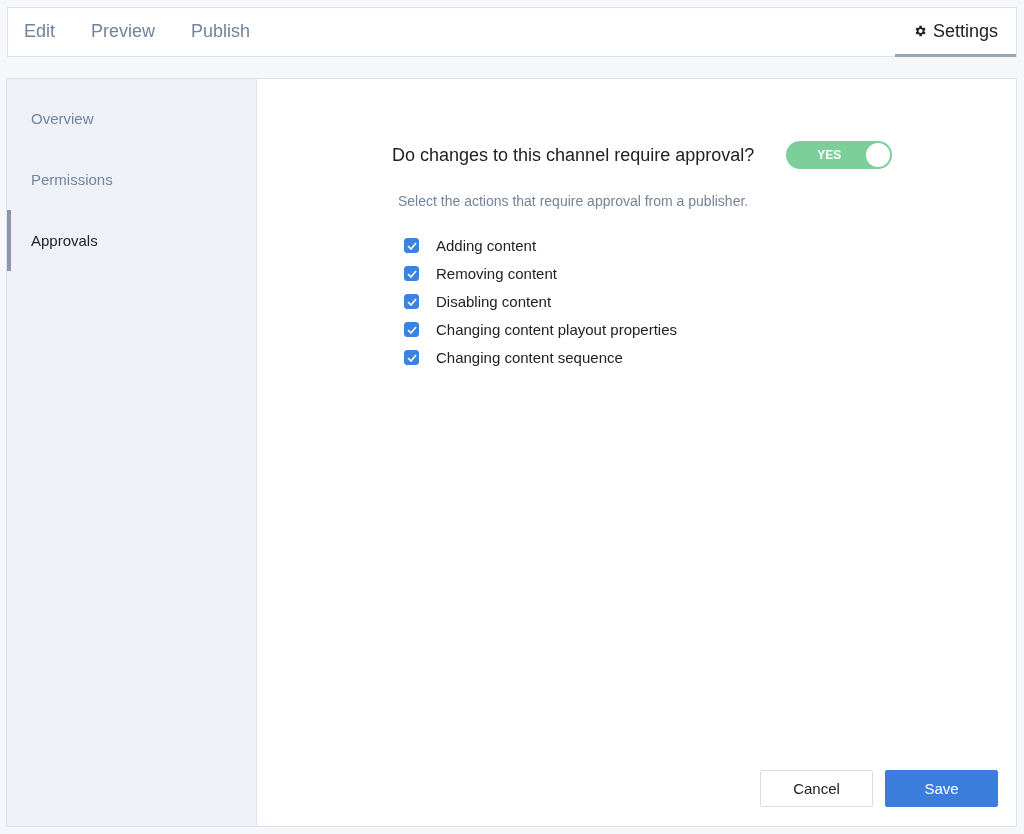 The width and height of the screenshot is (1024, 834). Describe the element at coordinates (941, 788) in the screenshot. I see `save-button: Save` at that location.